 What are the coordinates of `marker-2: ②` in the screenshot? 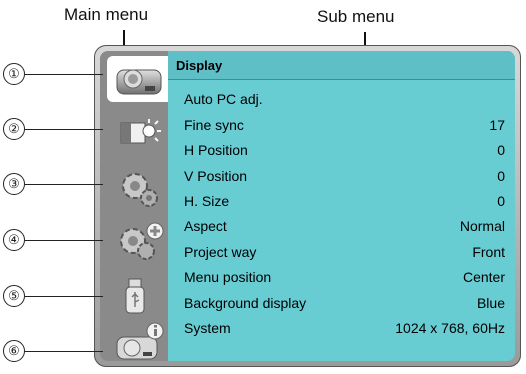 It's located at (14, 129).